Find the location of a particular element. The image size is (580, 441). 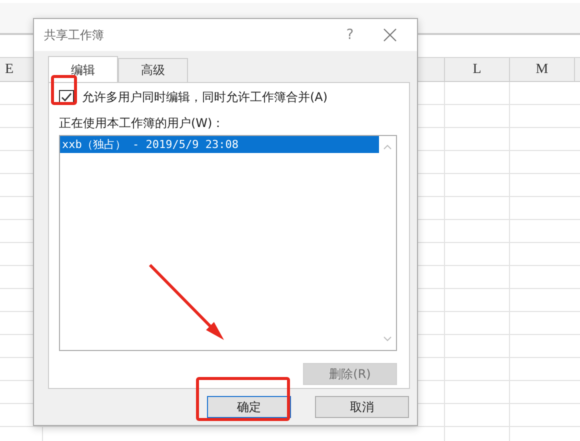

column-header: L is located at coordinates (477, 69).